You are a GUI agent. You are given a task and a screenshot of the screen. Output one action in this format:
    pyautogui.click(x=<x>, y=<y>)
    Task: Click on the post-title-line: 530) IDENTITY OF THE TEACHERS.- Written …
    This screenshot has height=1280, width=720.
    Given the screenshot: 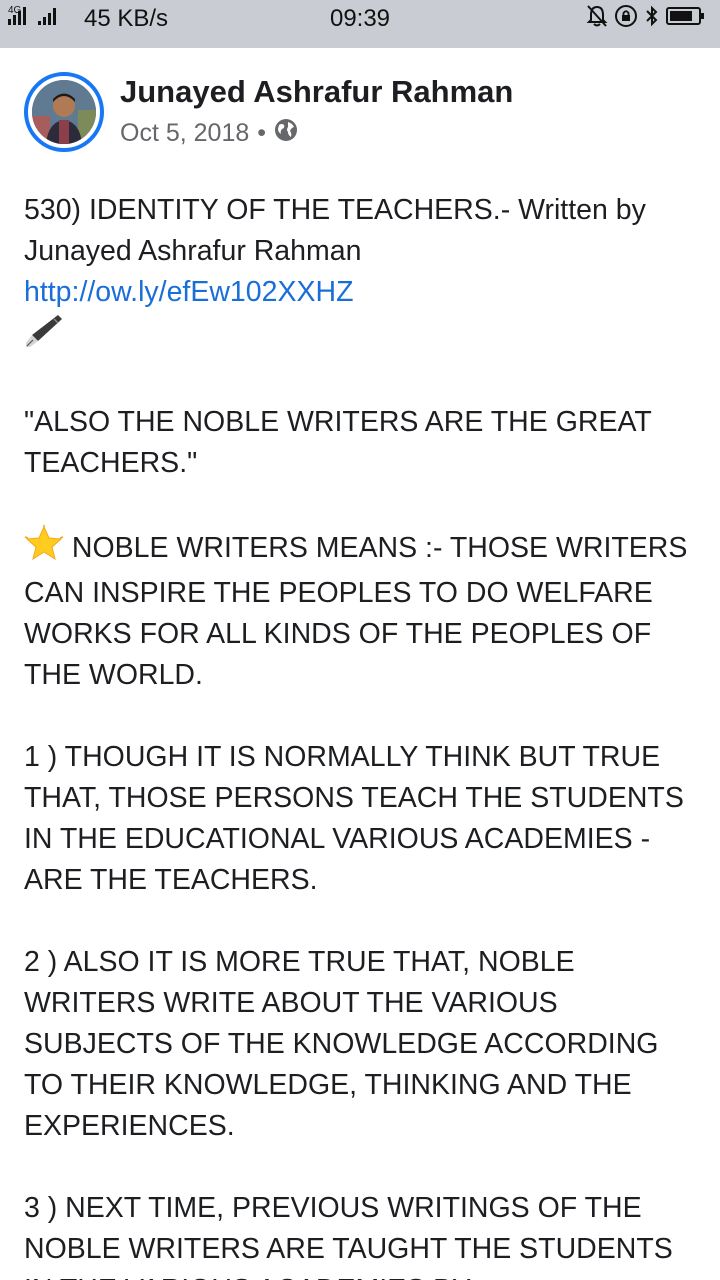 What is the action you would take?
    pyautogui.click(x=335, y=230)
    